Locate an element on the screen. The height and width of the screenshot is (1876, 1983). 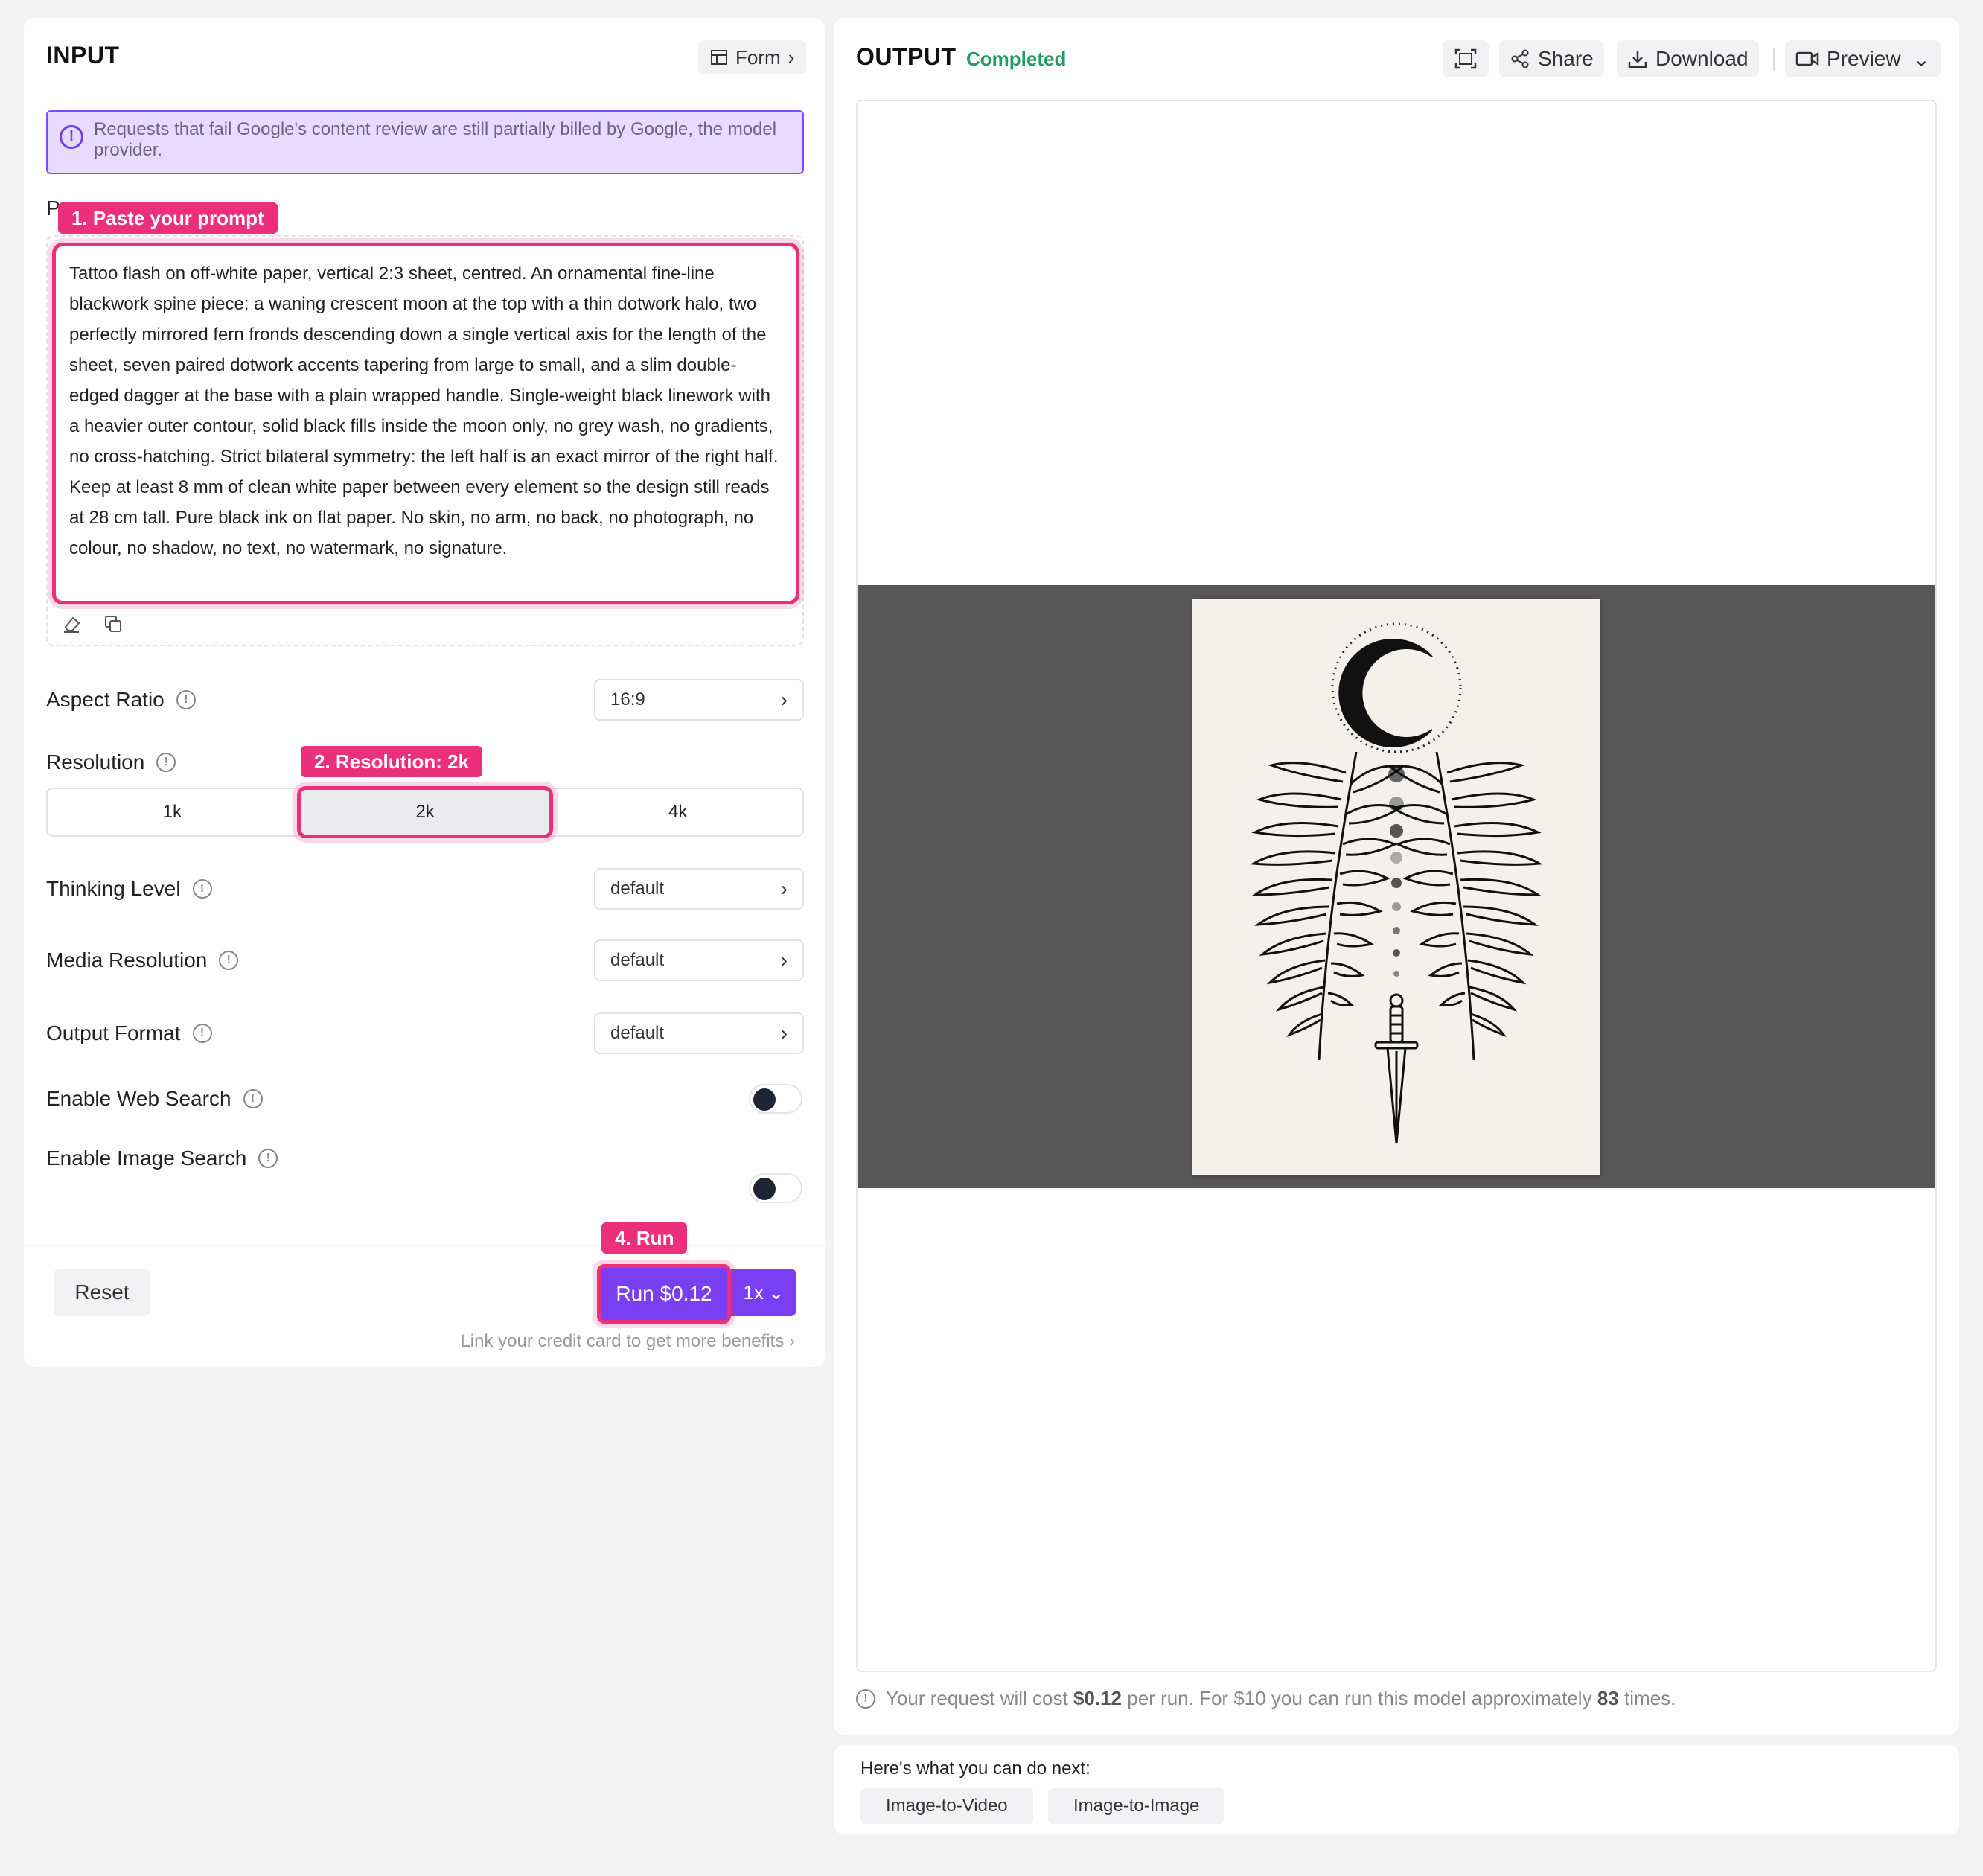
footer-divider is located at coordinates (424, 1246).